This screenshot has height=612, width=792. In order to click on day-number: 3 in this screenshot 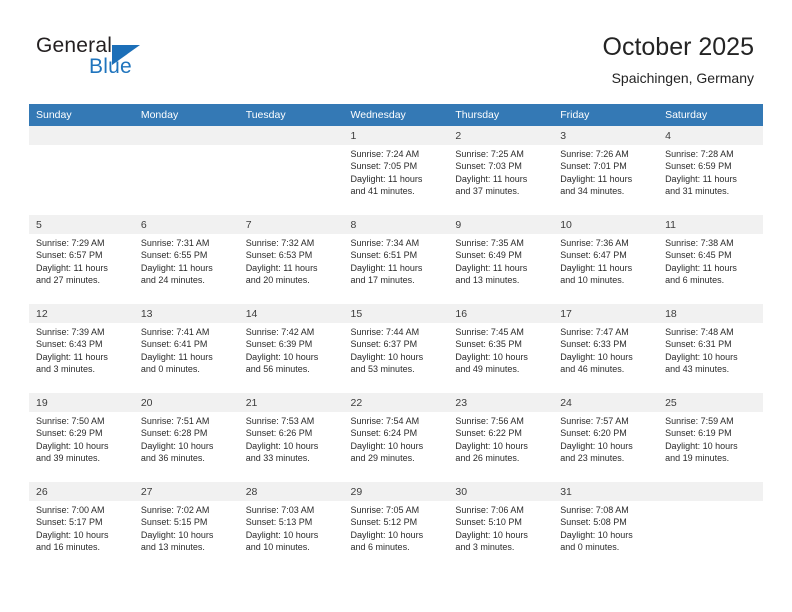, I will do `click(606, 135)`.